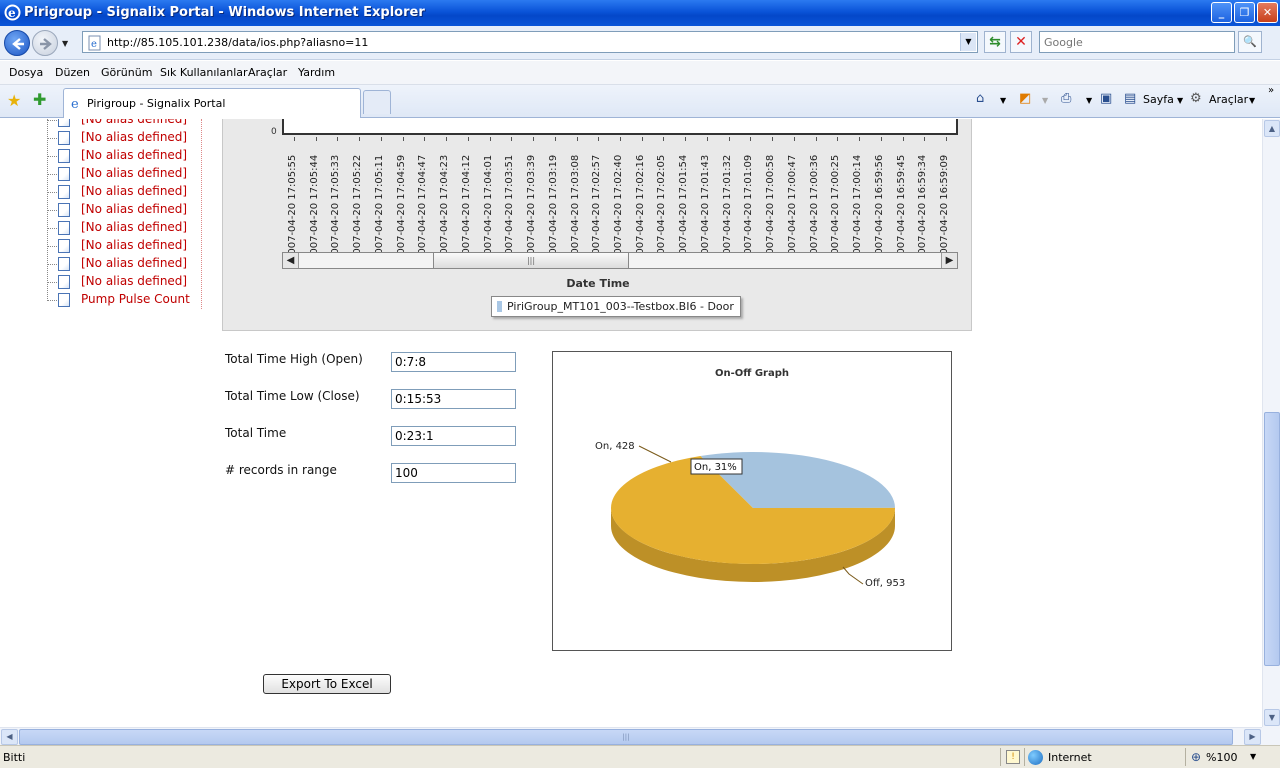 The width and height of the screenshot is (1280, 768). I want to click on records-in-range-field: 100, so click(453, 473).